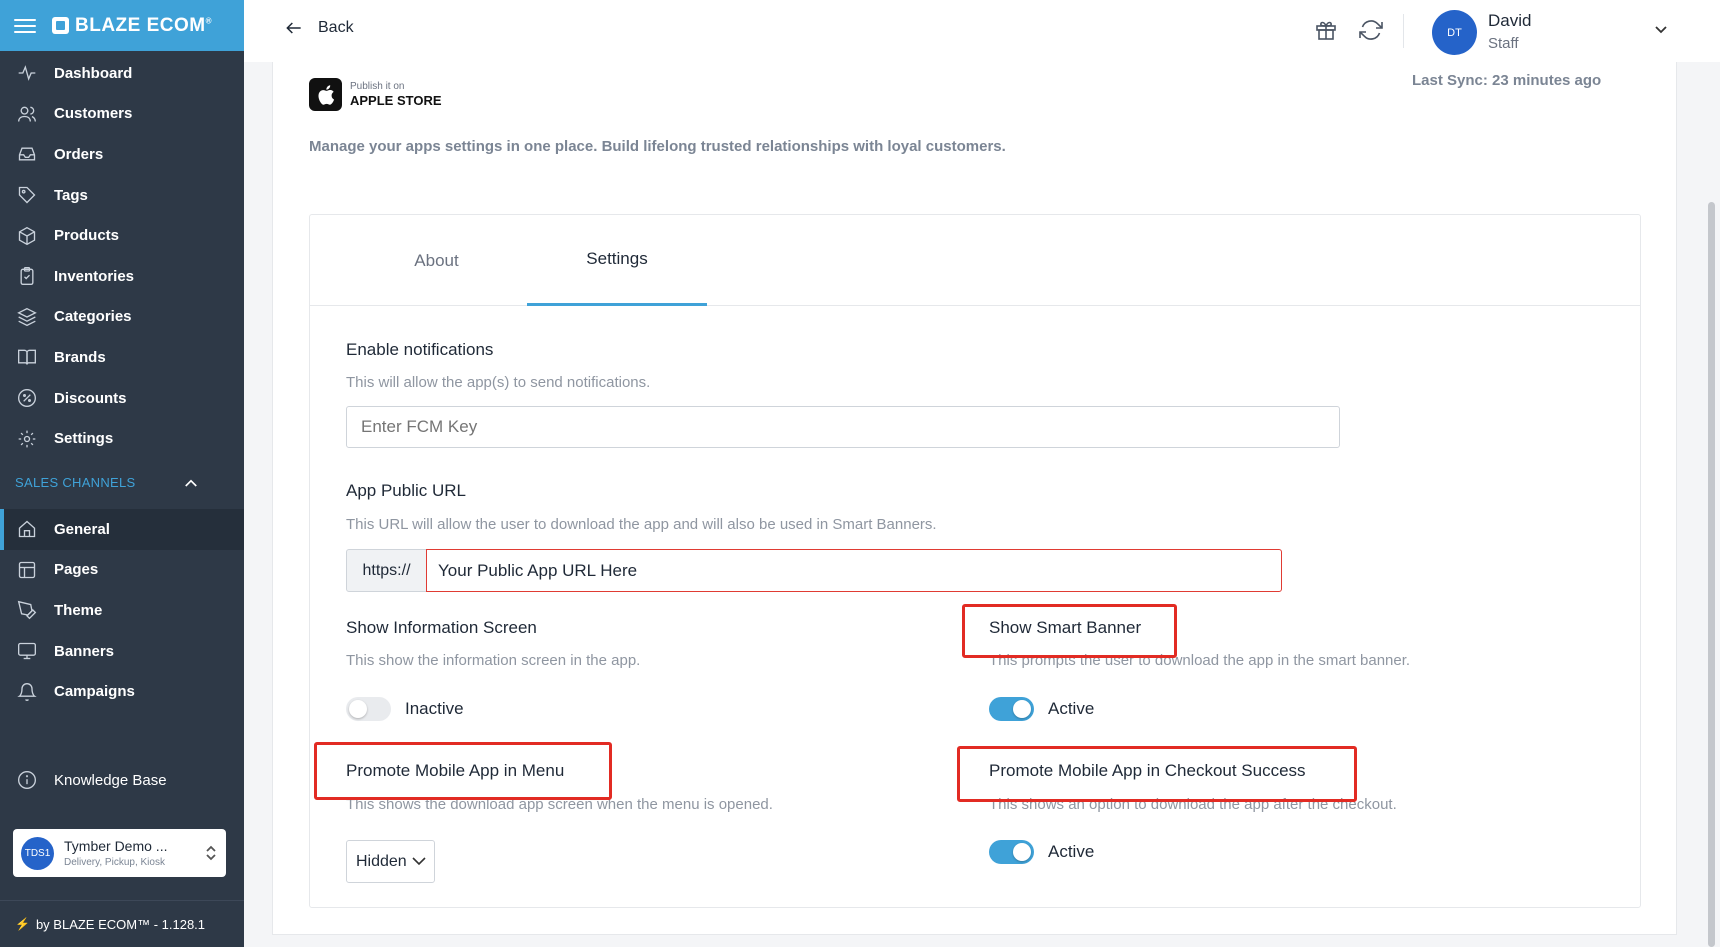 This screenshot has width=1720, height=947. I want to click on sidebar-item-label: Banners, so click(84, 651).